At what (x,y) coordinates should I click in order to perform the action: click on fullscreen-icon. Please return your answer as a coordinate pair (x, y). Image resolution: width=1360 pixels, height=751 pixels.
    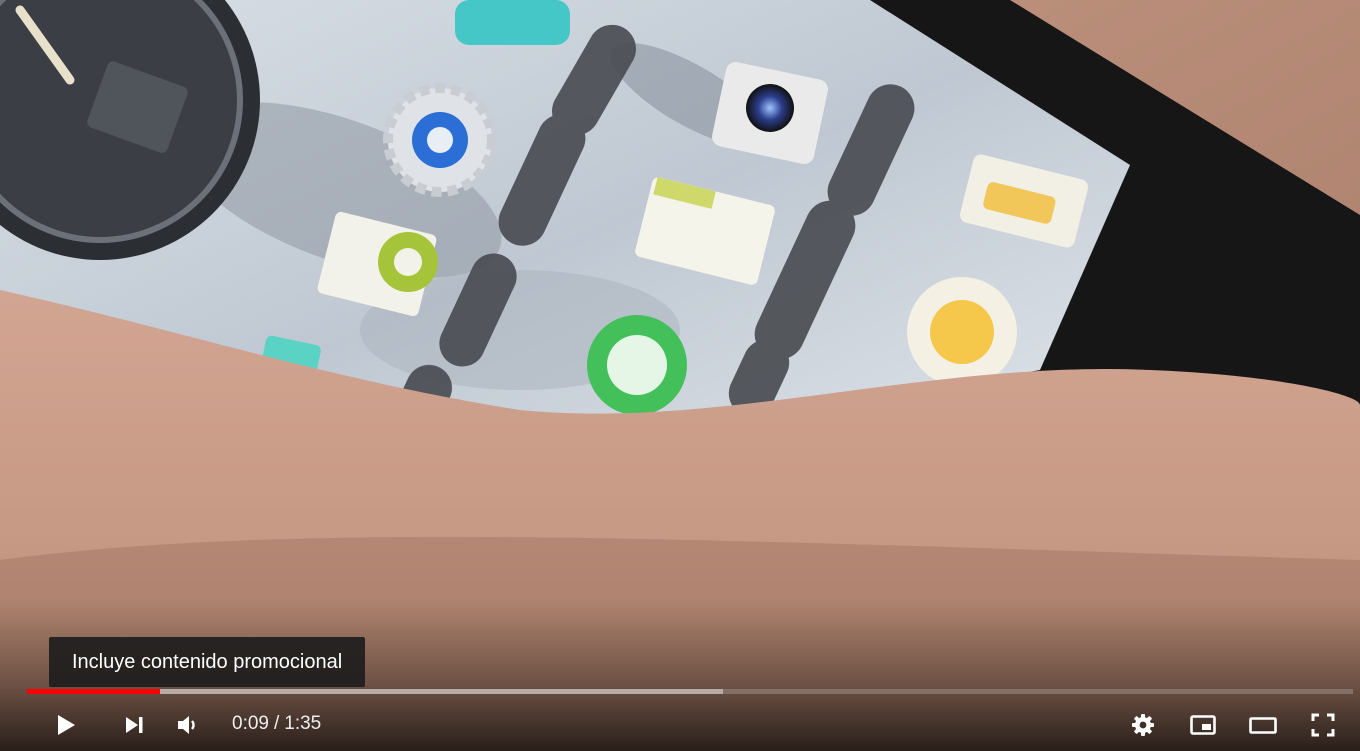
    Looking at the image, I should click on (1323, 725).